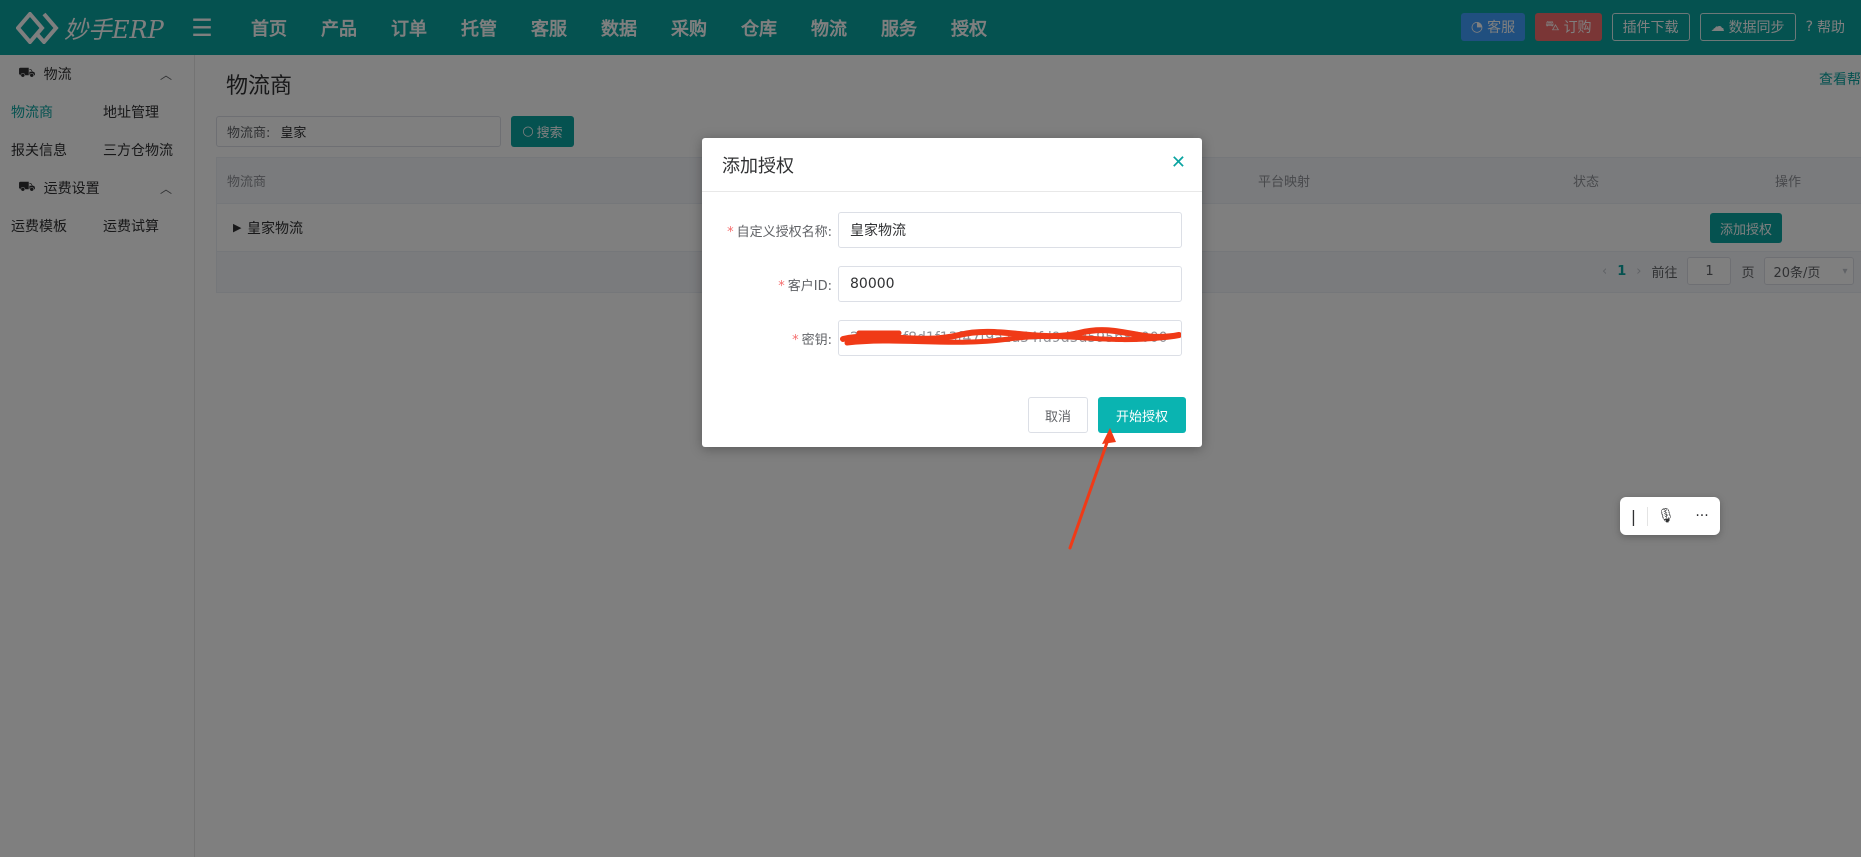 The image size is (1861, 857). Describe the element at coordinates (1178, 162) in the screenshot. I see `close-icon: ✕` at that location.